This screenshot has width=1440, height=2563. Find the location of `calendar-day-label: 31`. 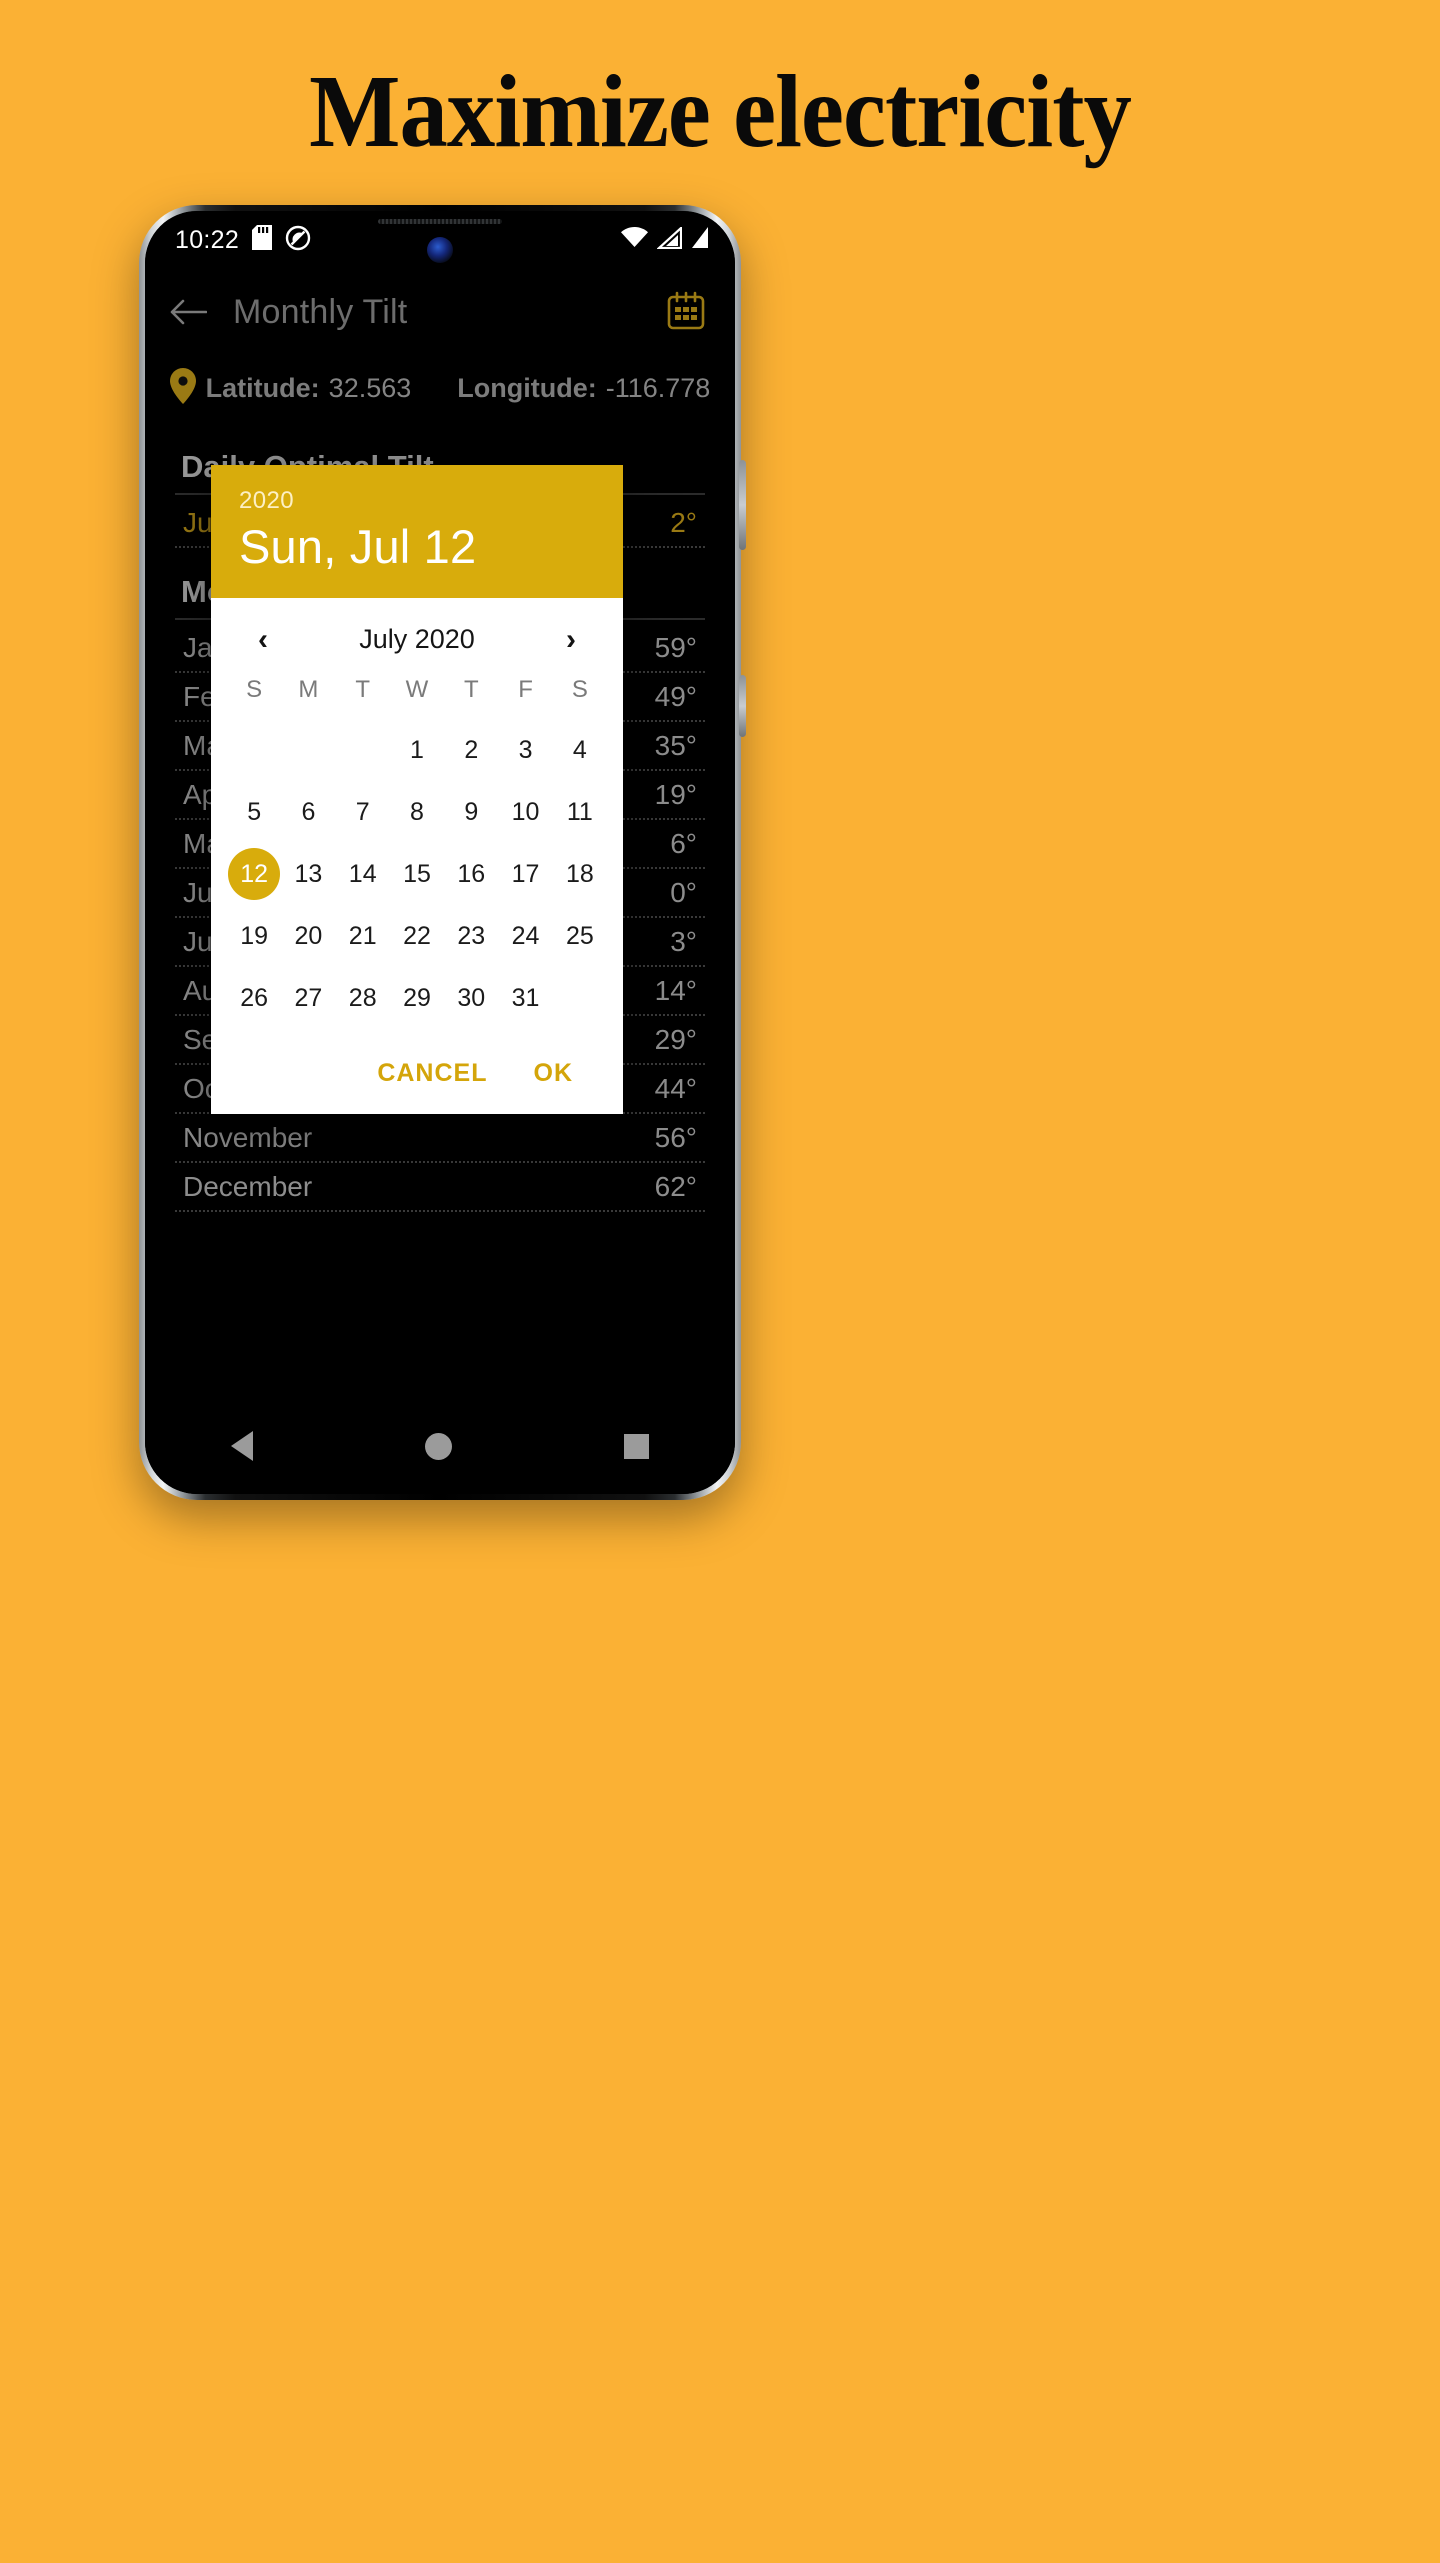

calendar-day-label: 31 is located at coordinates (525, 998).